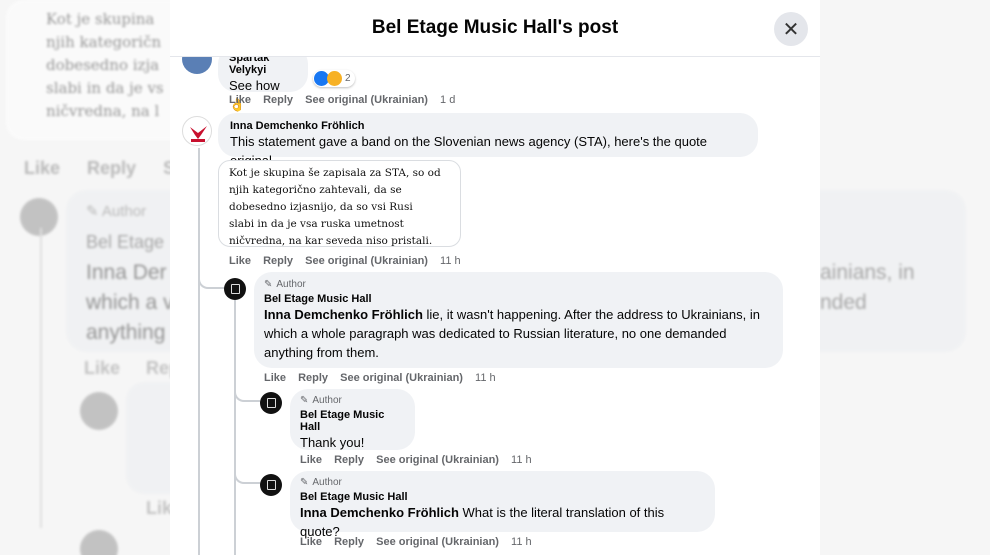  Describe the element at coordinates (42, 168) in the screenshot. I see `bg-like: Like` at that location.